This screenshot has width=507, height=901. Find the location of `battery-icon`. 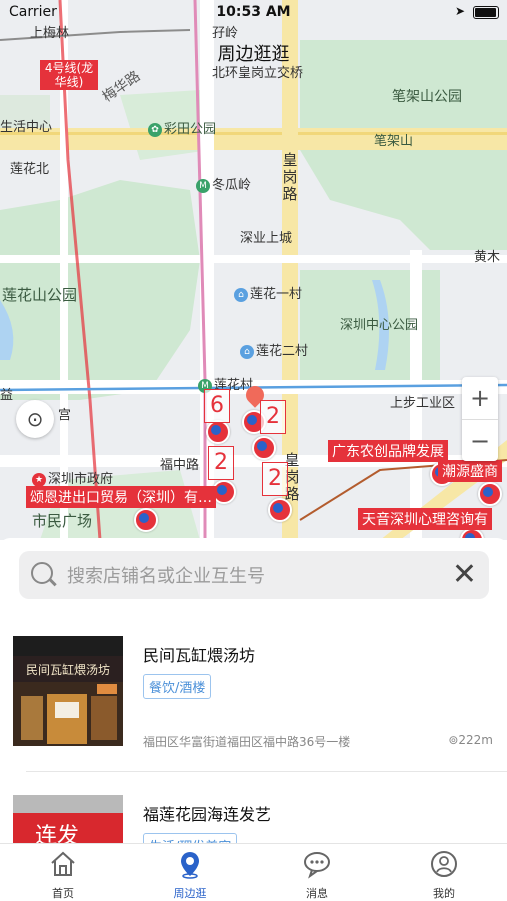

battery-icon is located at coordinates (486, 12).